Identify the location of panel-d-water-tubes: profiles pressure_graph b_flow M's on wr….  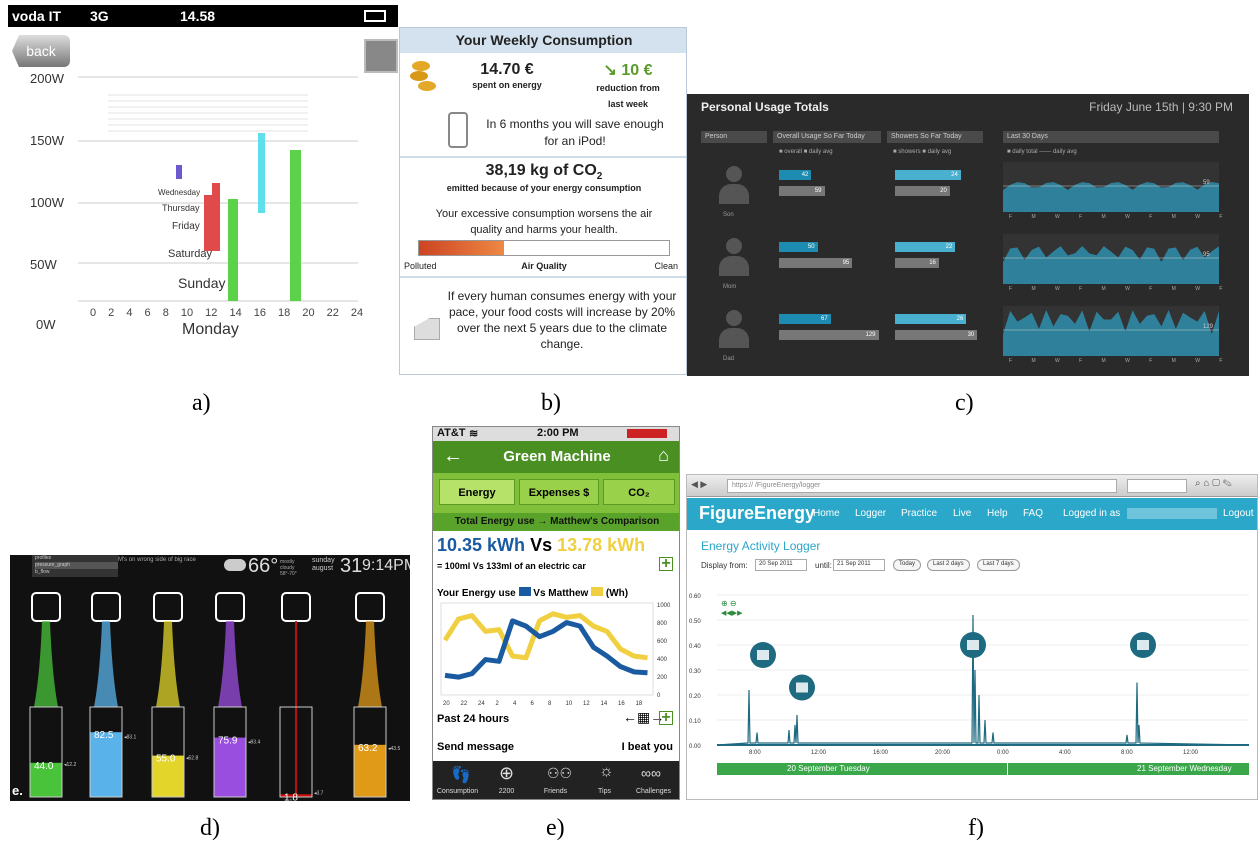
(210, 678).